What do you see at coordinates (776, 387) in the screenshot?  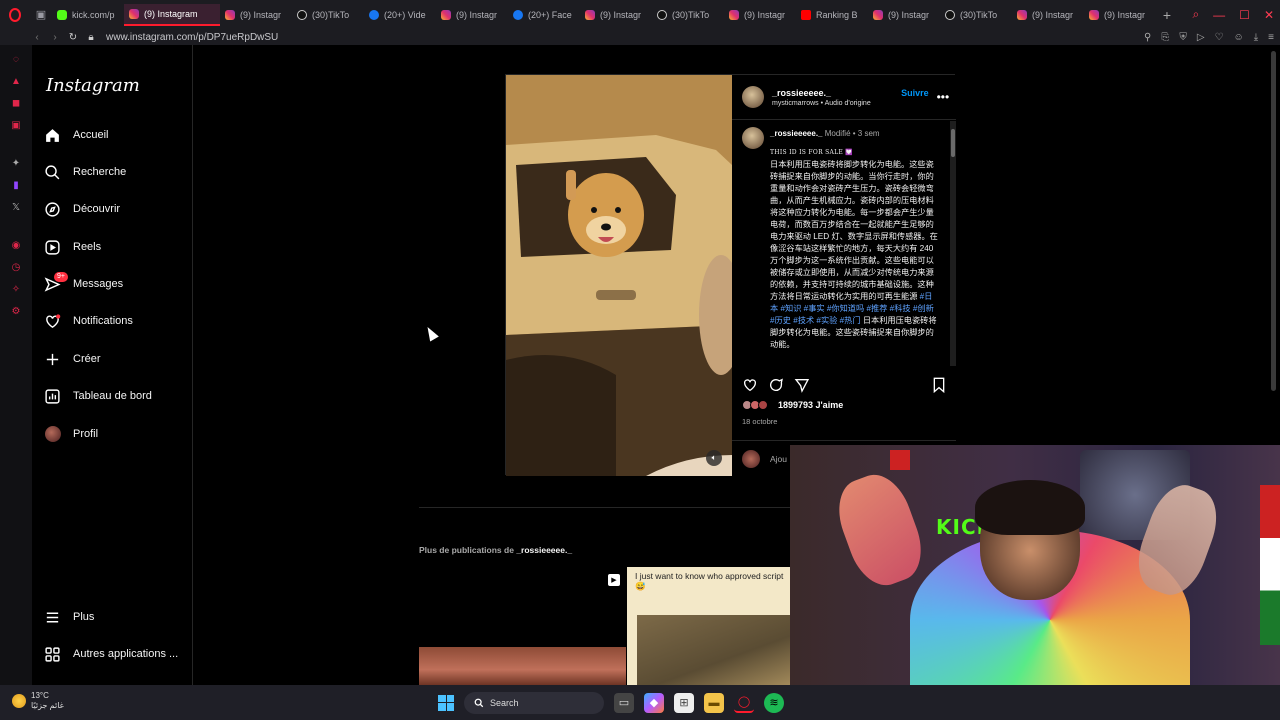 I see `comment-icon` at bounding box center [776, 387].